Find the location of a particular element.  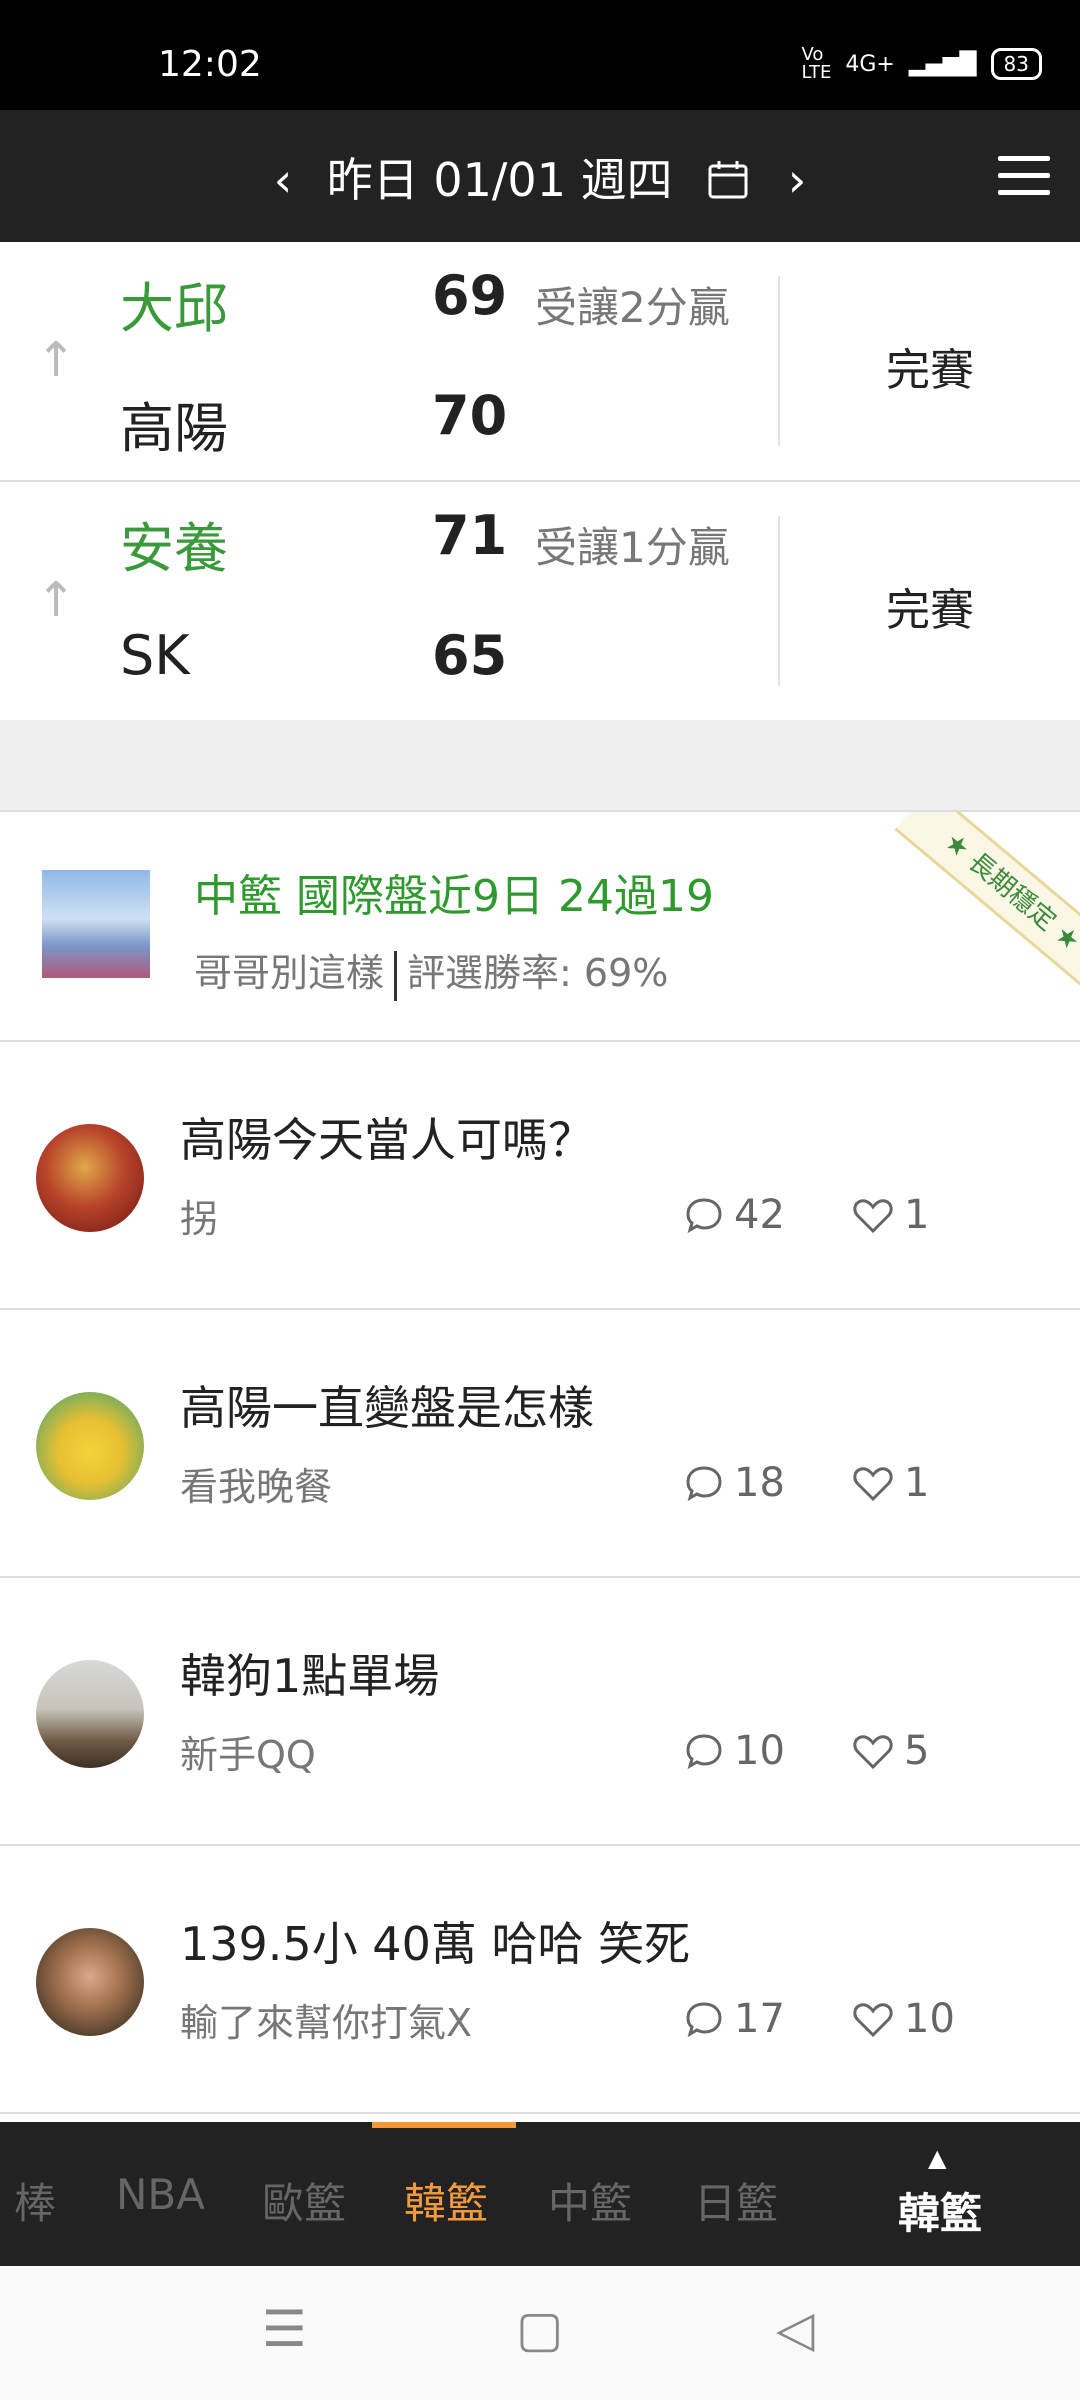

score-away: 65 is located at coordinates (470, 655).